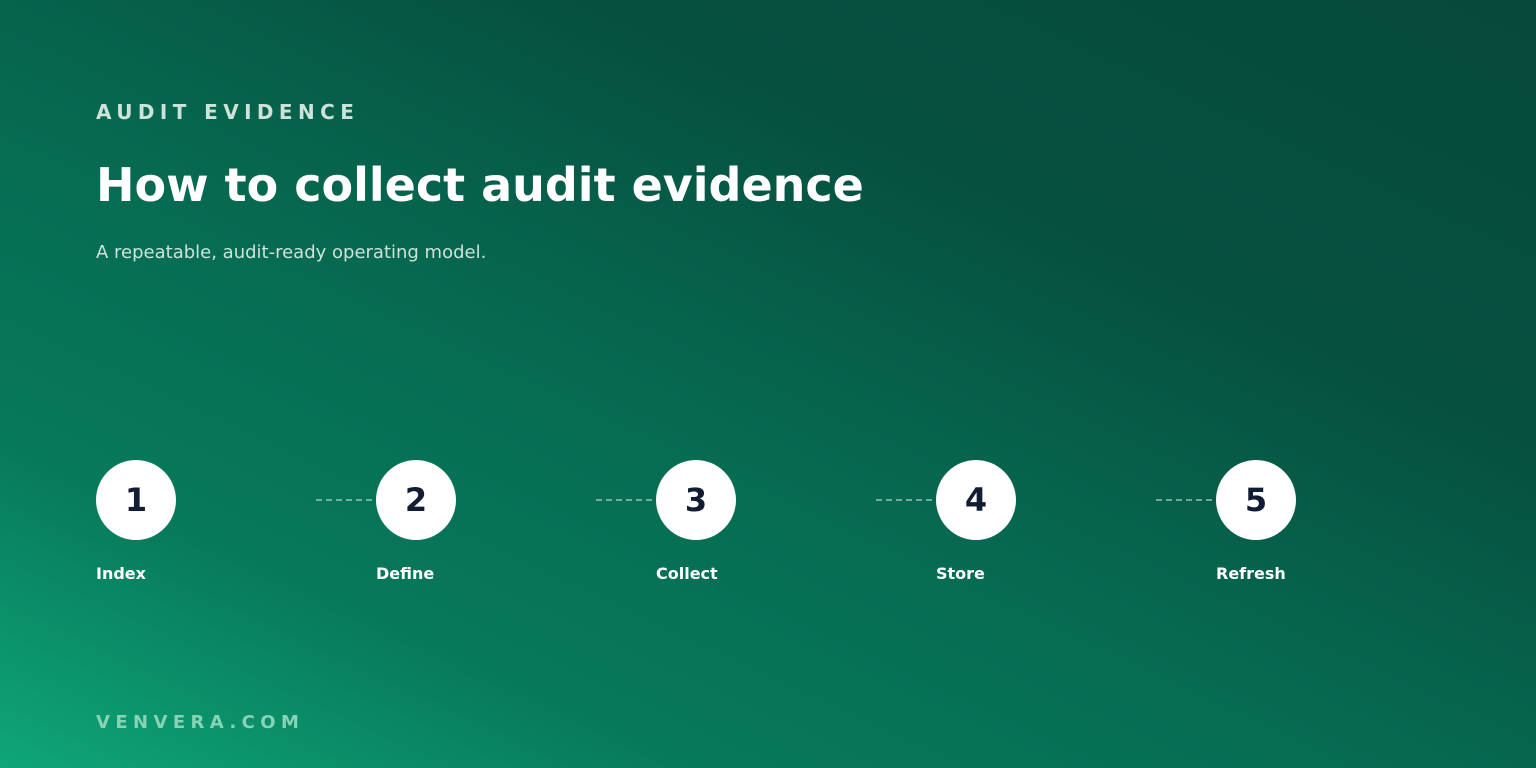  Describe the element at coordinates (696, 500) in the screenshot. I see `step-number-badge: 3` at that location.